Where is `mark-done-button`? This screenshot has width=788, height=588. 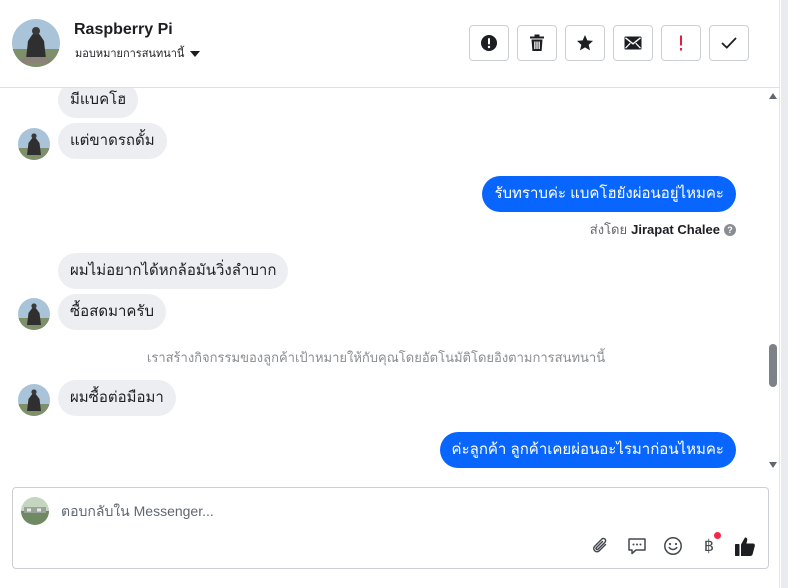
mark-done-button is located at coordinates (729, 43).